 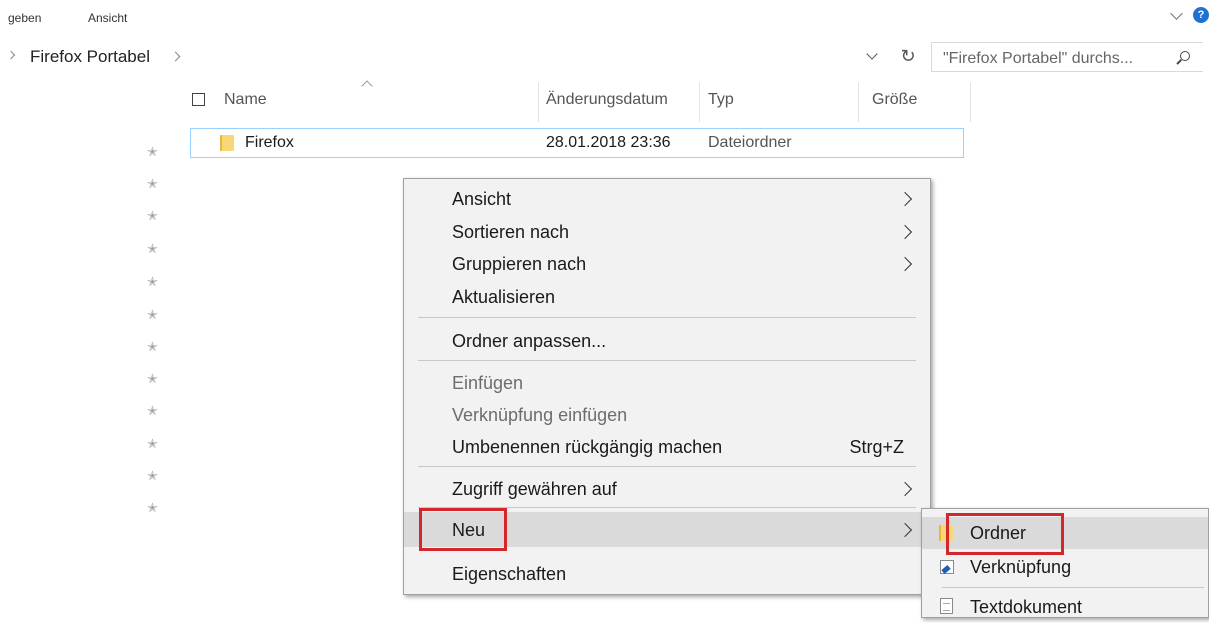 What do you see at coordinates (1185, 56) in the screenshot?
I see `search-icon` at bounding box center [1185, 56].